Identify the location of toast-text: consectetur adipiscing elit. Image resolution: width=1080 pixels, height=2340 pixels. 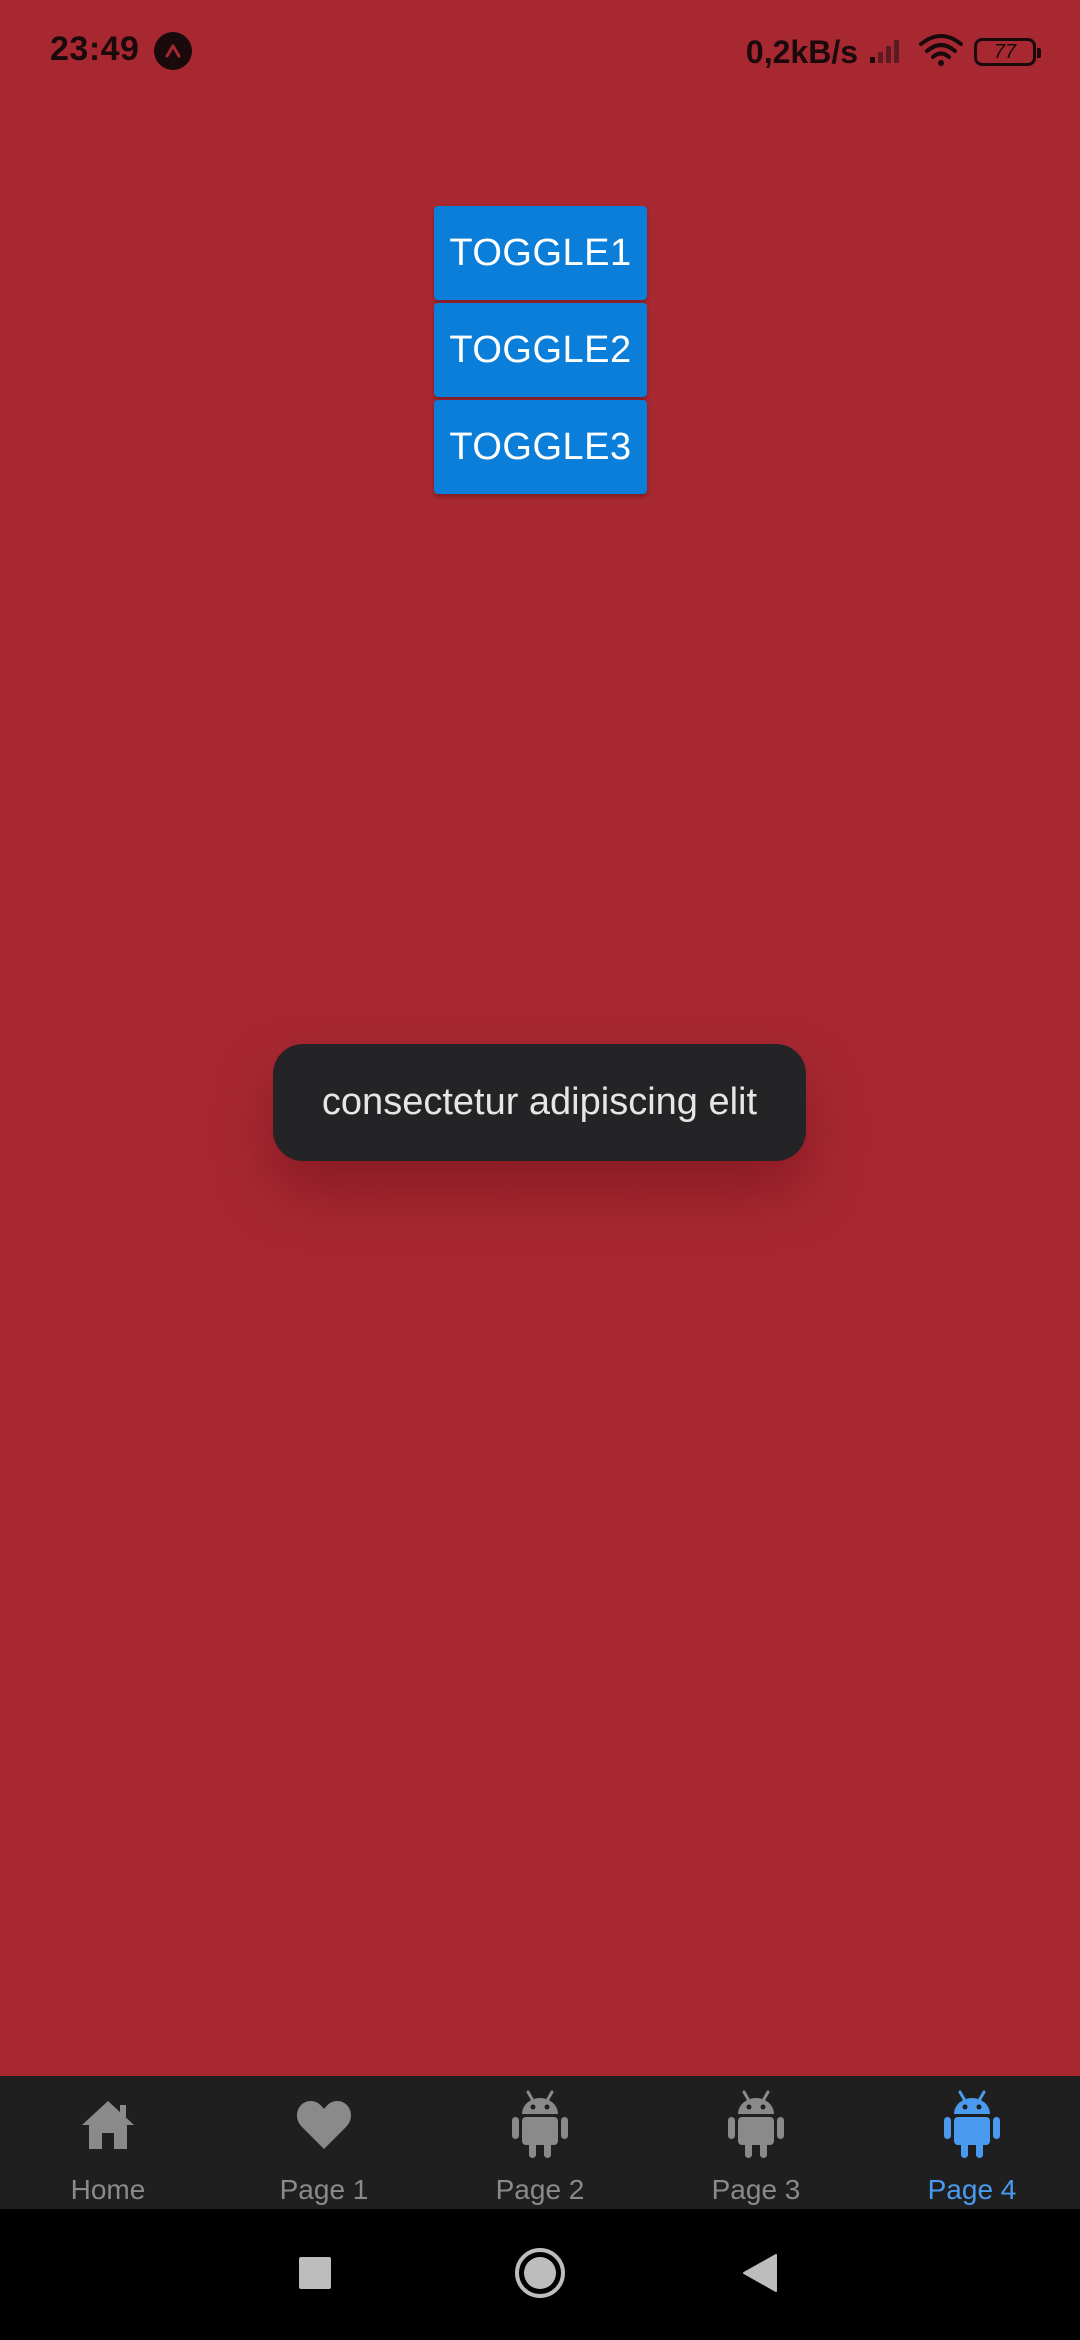
(539, 1102).